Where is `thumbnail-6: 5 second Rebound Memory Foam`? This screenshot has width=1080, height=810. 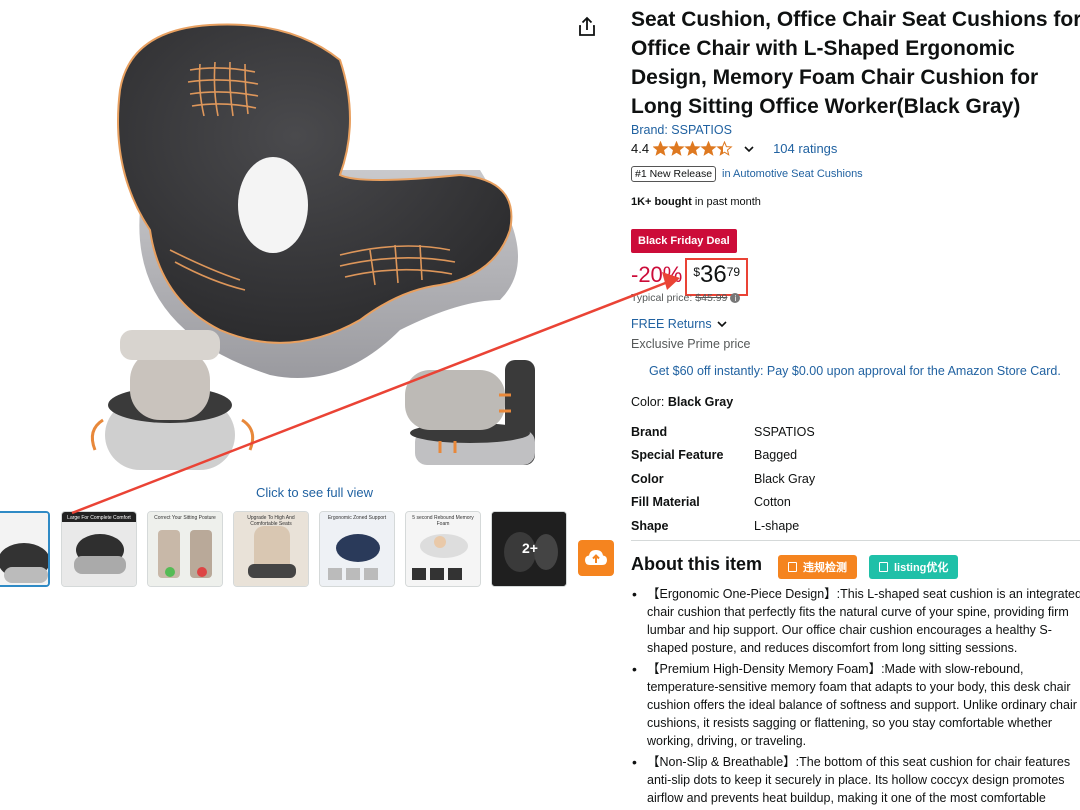 thumbnail-6: 5 second Rebound Memory Foam is located at coordinates (443, 549).